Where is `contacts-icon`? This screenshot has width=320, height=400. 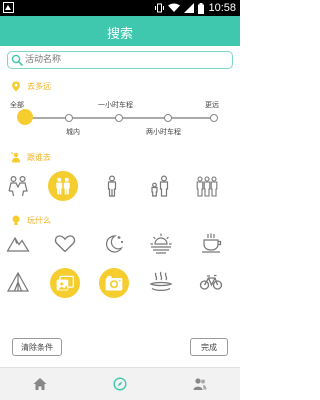
contacts-icon is located at coordinates (200, 384).